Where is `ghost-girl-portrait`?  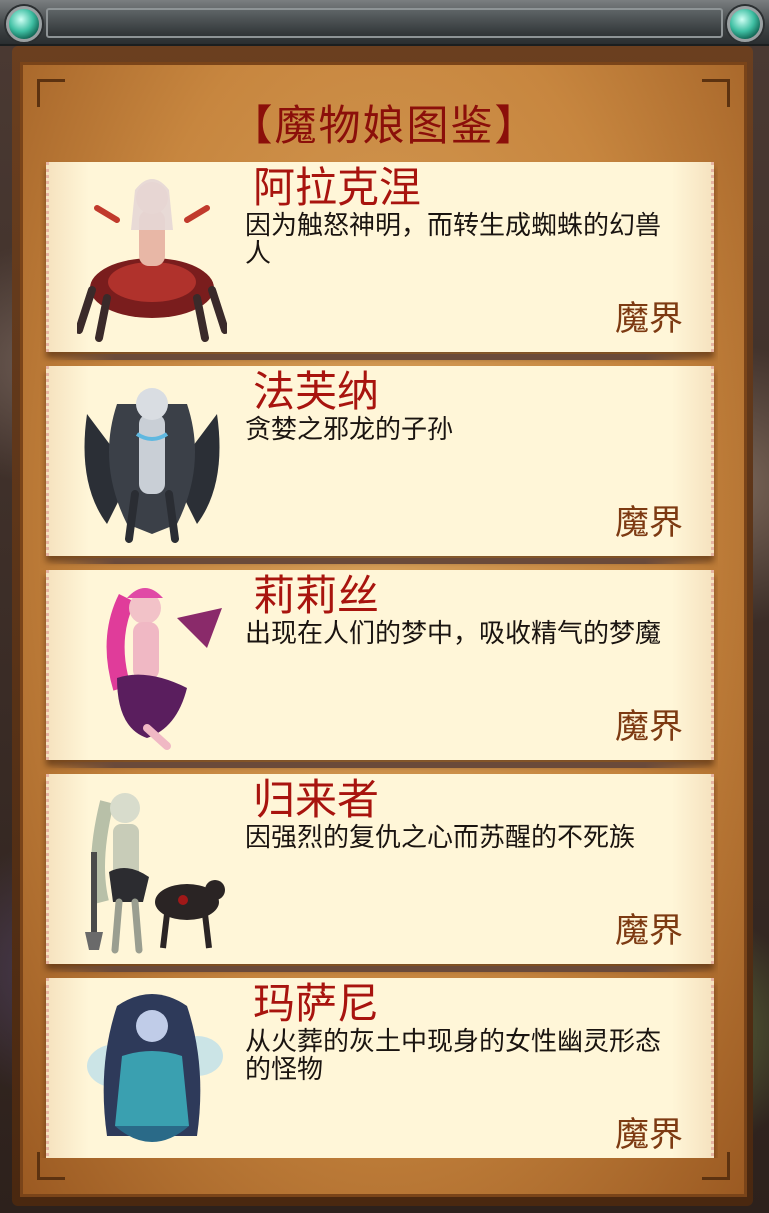
ghost-girl-portrait is located at coordinates (155, 1068).